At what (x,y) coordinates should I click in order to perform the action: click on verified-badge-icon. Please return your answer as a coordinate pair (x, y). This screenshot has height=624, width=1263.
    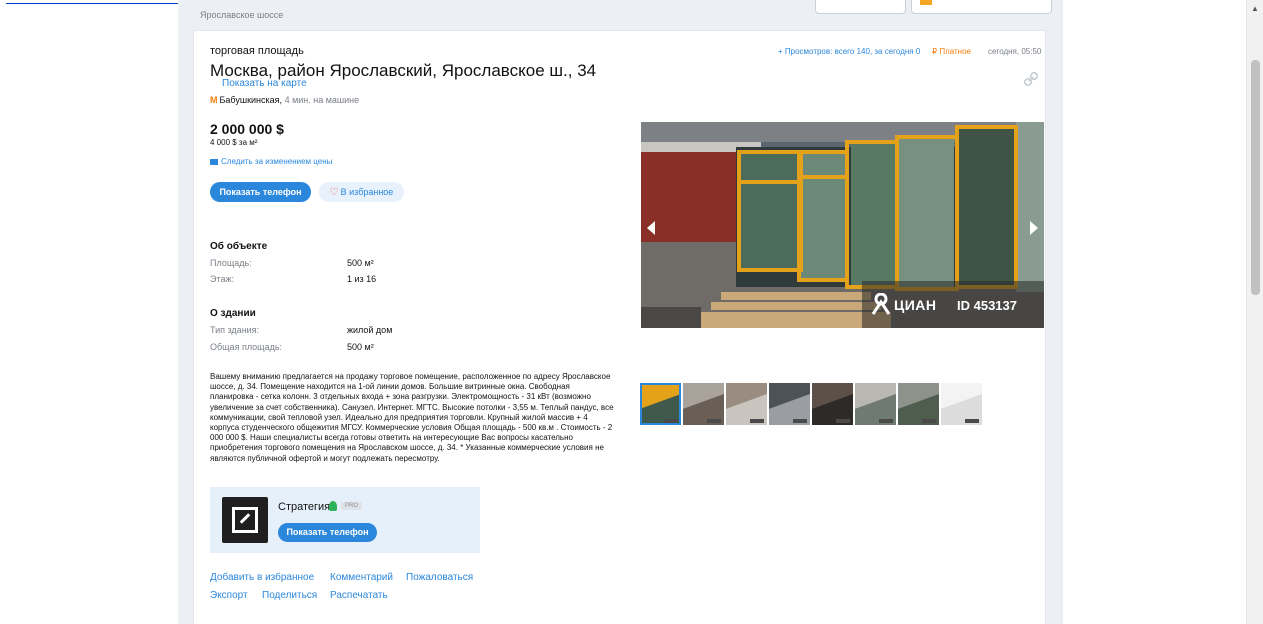
    Looking at the image, I should click on (333, 506).